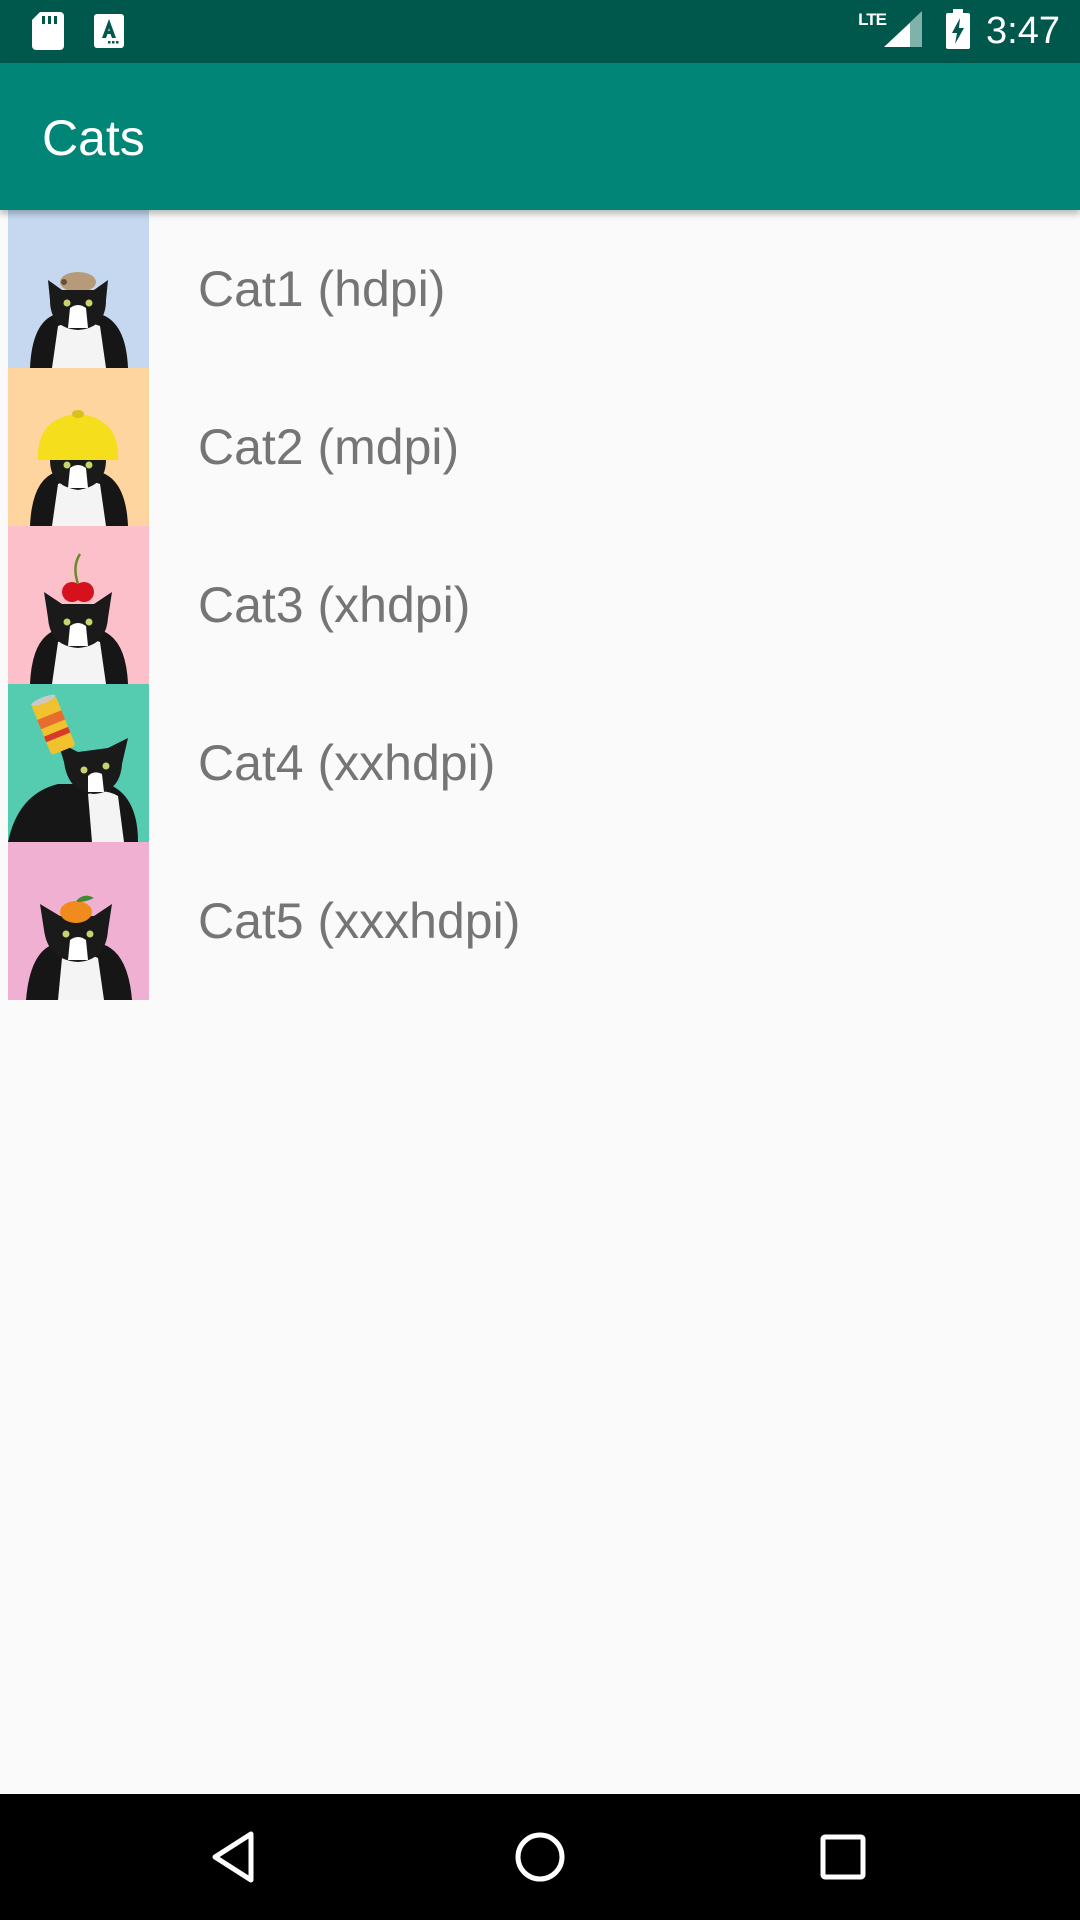 This screenshot has width=1080, height=1920. I want to click on recents-icon, so click(843, 1857).